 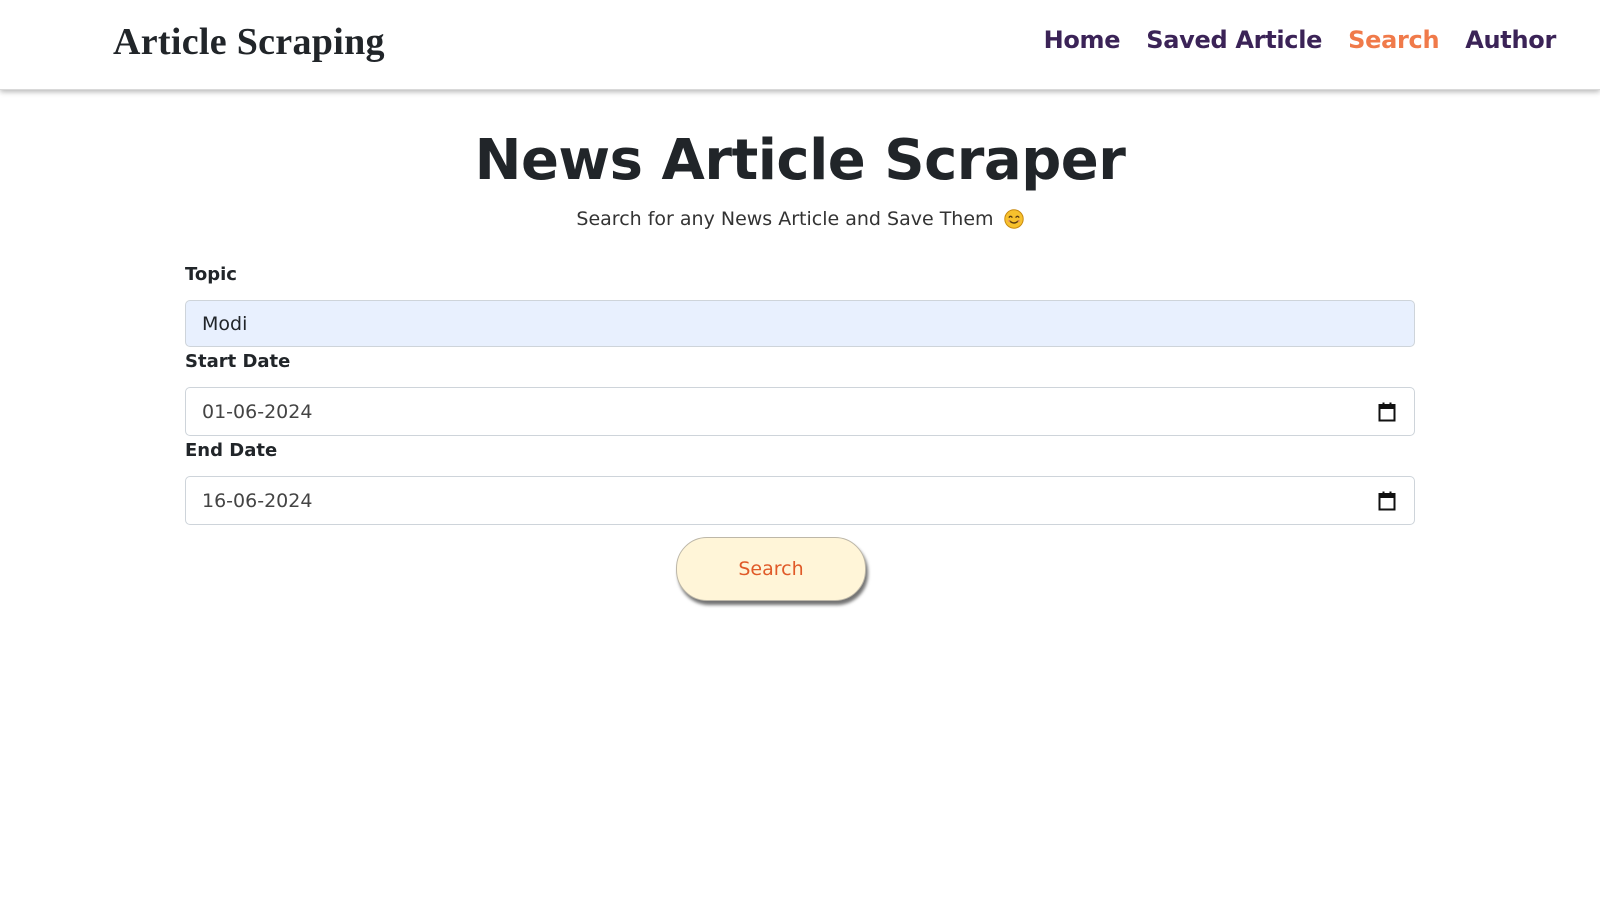 I want to click on nav-link-saved-article: Saved Article, so click(x=1234, y=40).